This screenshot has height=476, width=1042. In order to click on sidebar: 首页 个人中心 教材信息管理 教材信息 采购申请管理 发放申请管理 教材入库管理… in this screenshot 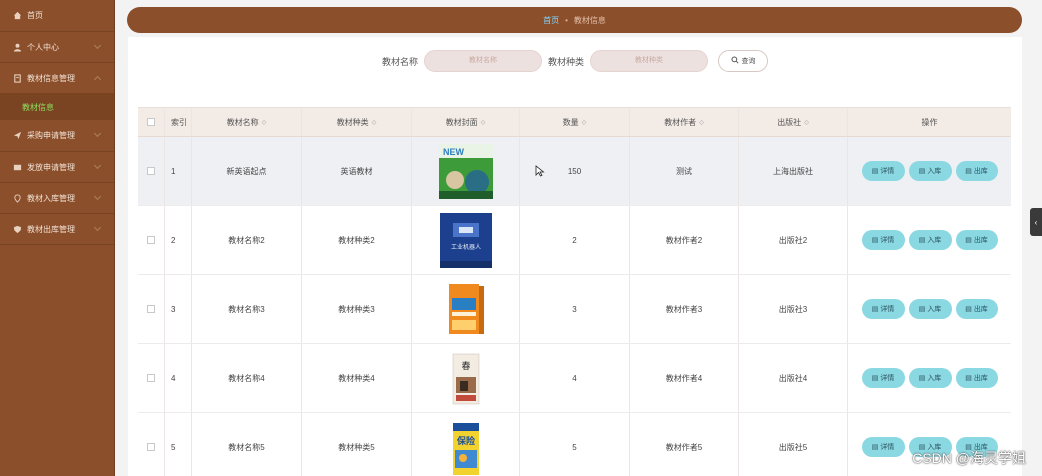, I will do `click(57, 238)`.